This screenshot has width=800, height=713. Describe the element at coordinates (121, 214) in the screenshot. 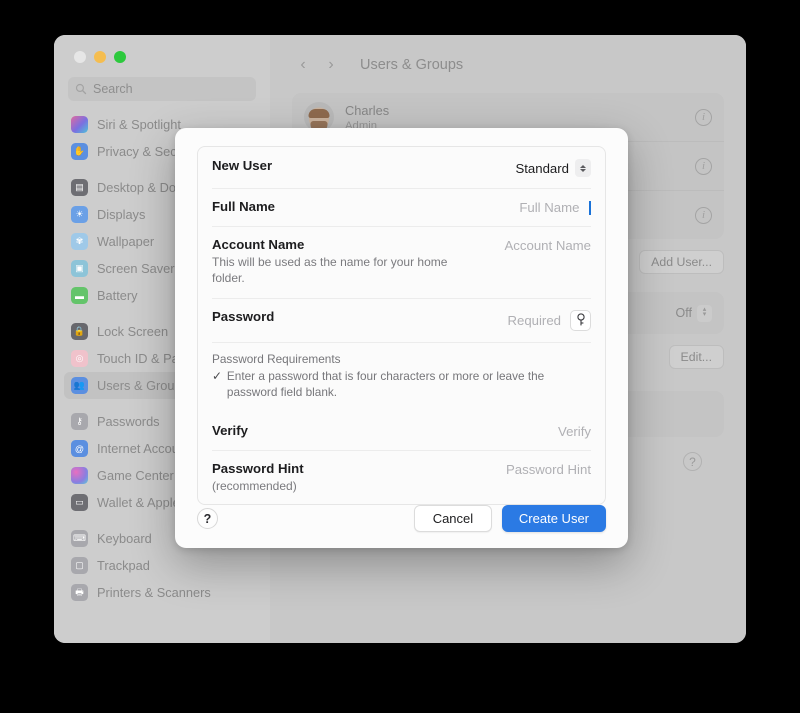

I see `sidebar-item-label: Displays` at that location.